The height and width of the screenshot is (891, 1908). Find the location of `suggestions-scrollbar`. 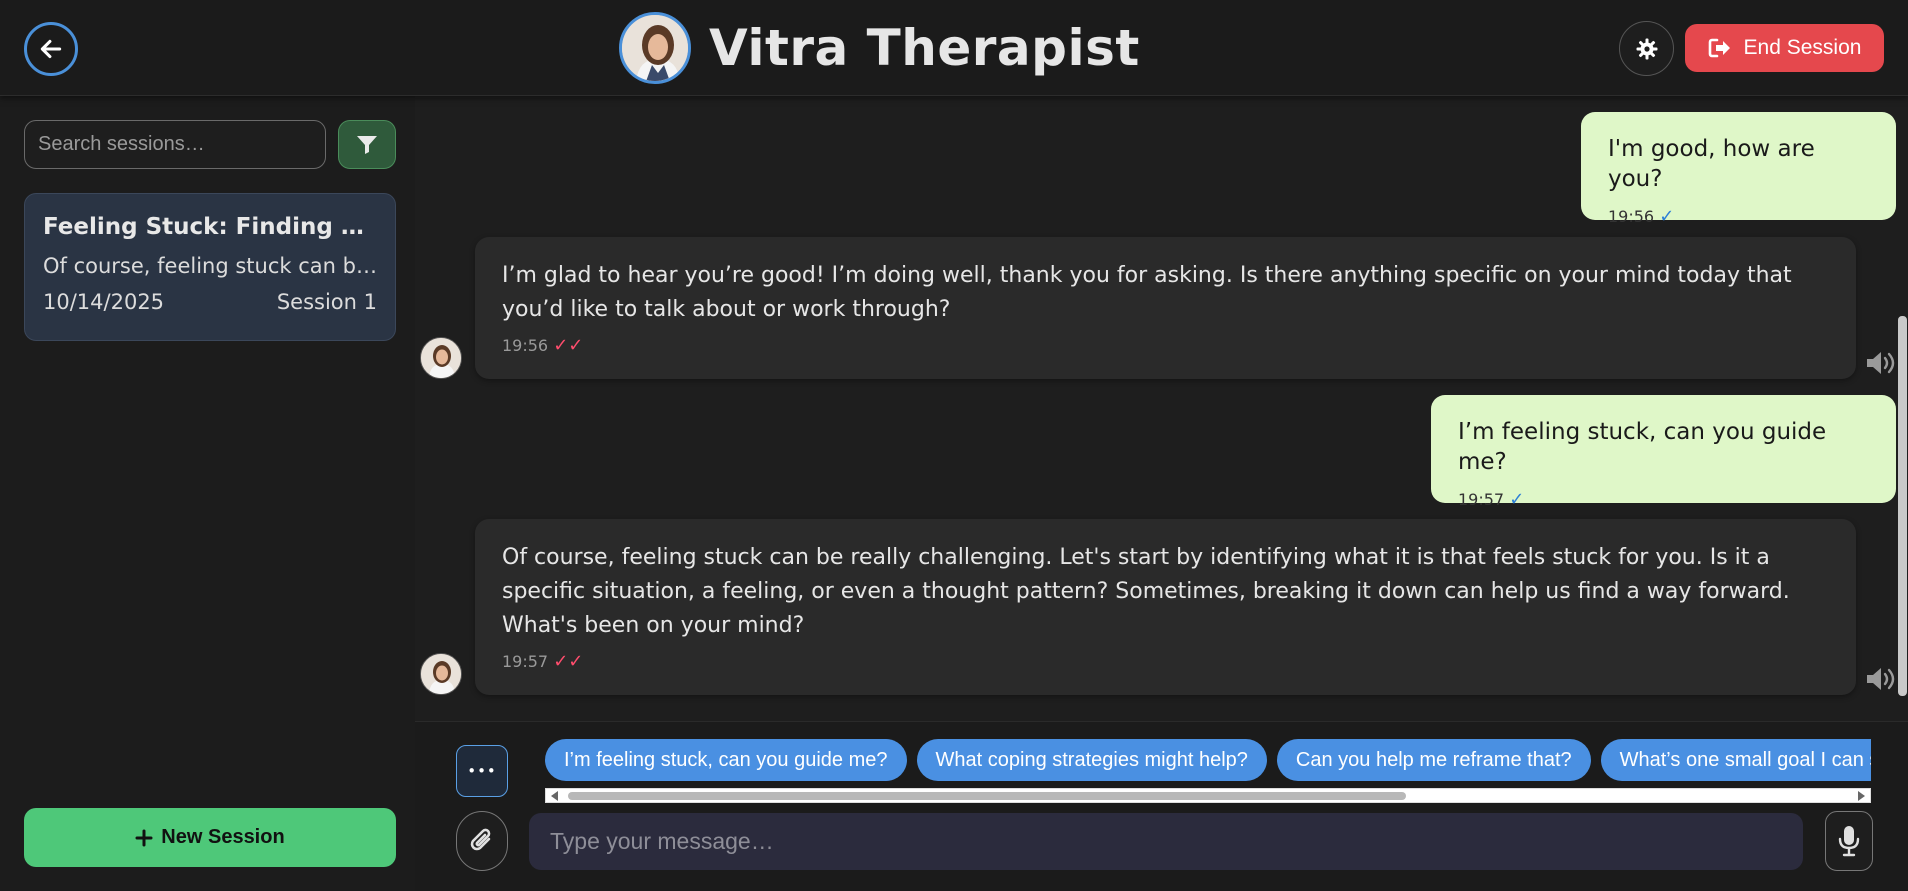

suggestions-scrollbar is located at coordinates (1208, 795).